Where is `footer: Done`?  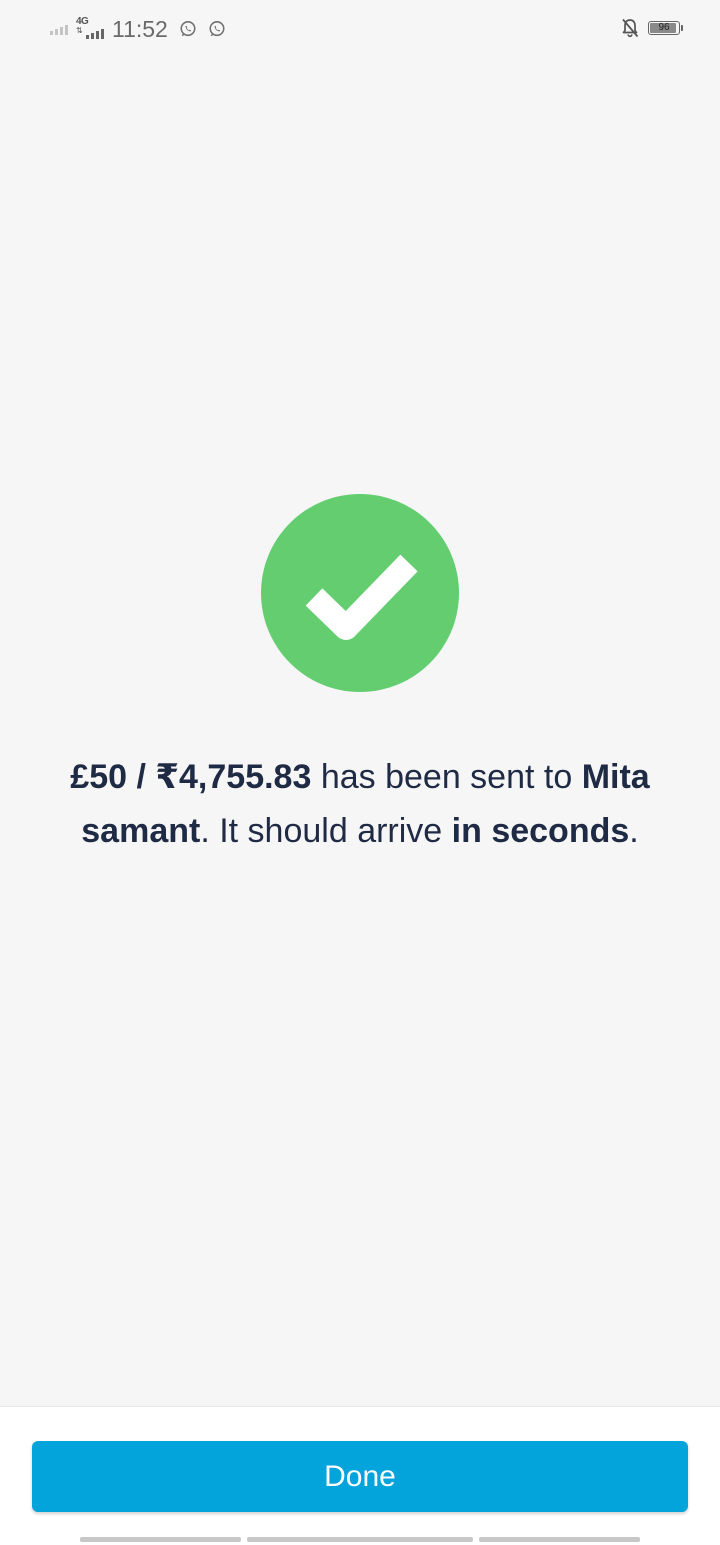
footer: Done is located at coordinates (360, 1475).